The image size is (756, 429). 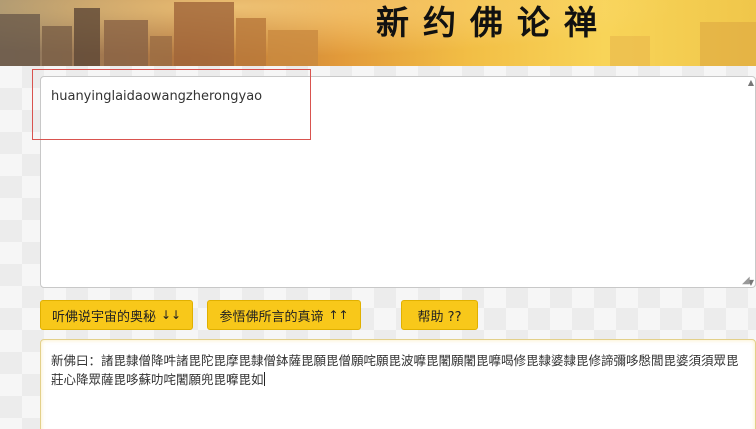 I want to click on help-button: 帮助 ??, so click(x=439, y=315).